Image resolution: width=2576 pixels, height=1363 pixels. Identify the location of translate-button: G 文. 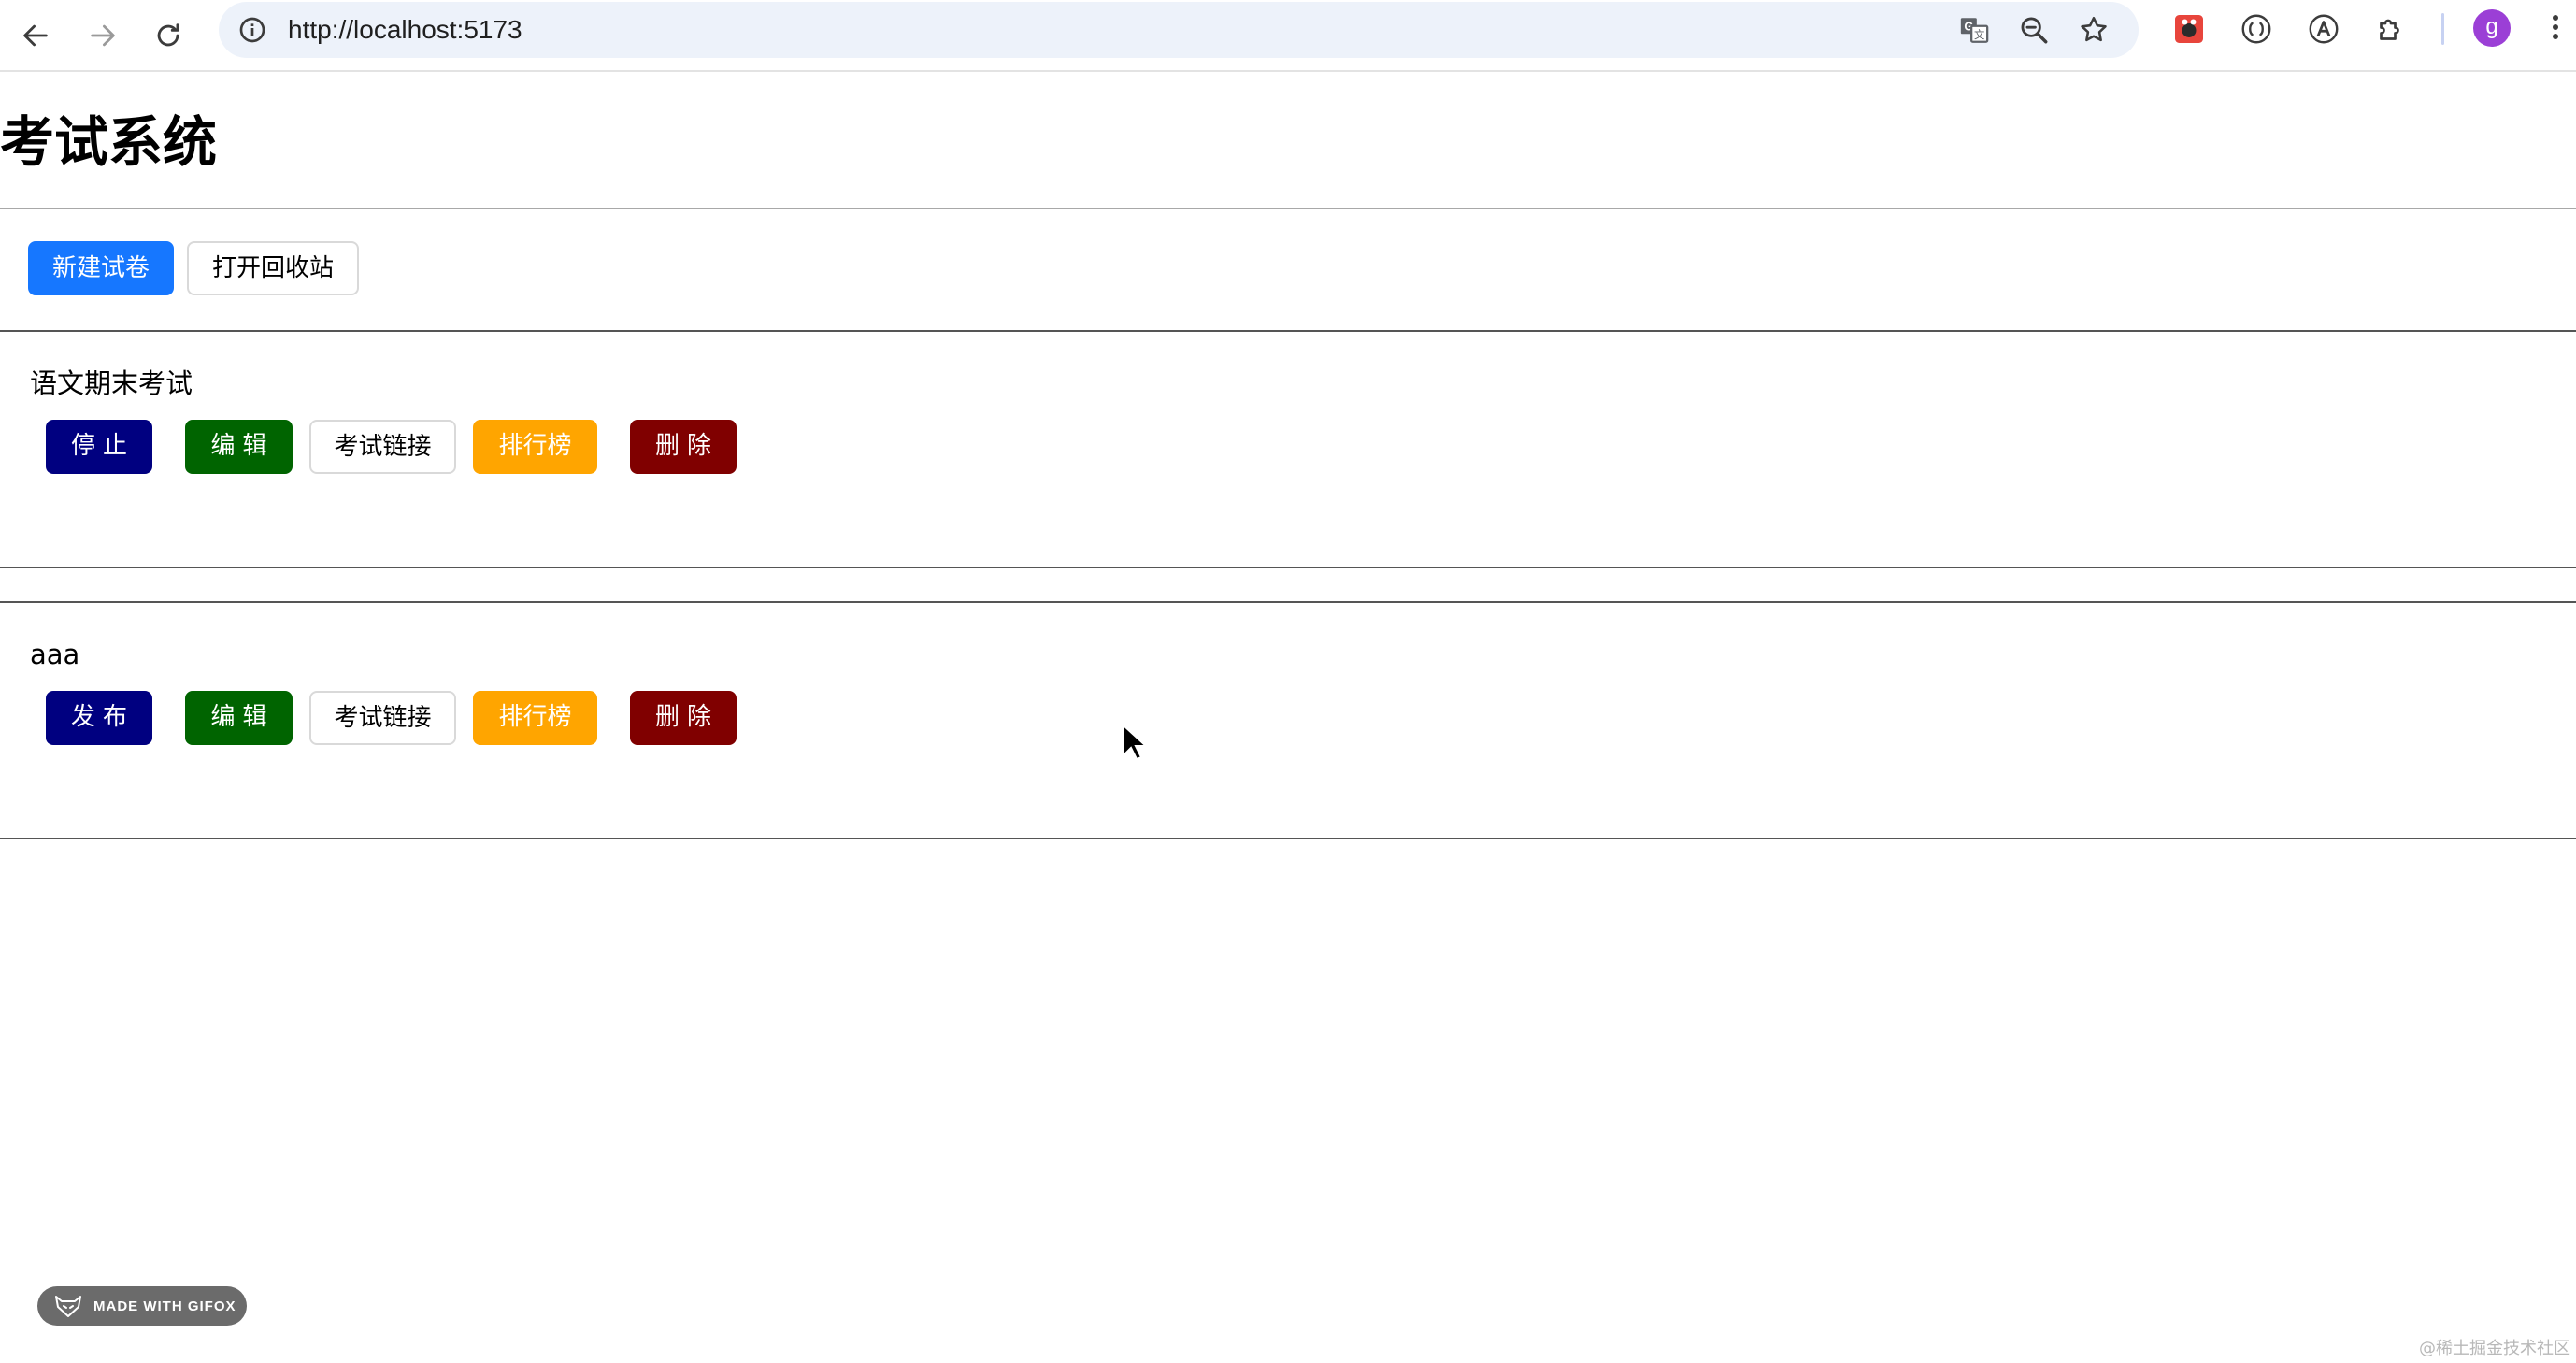
(1974, 29).